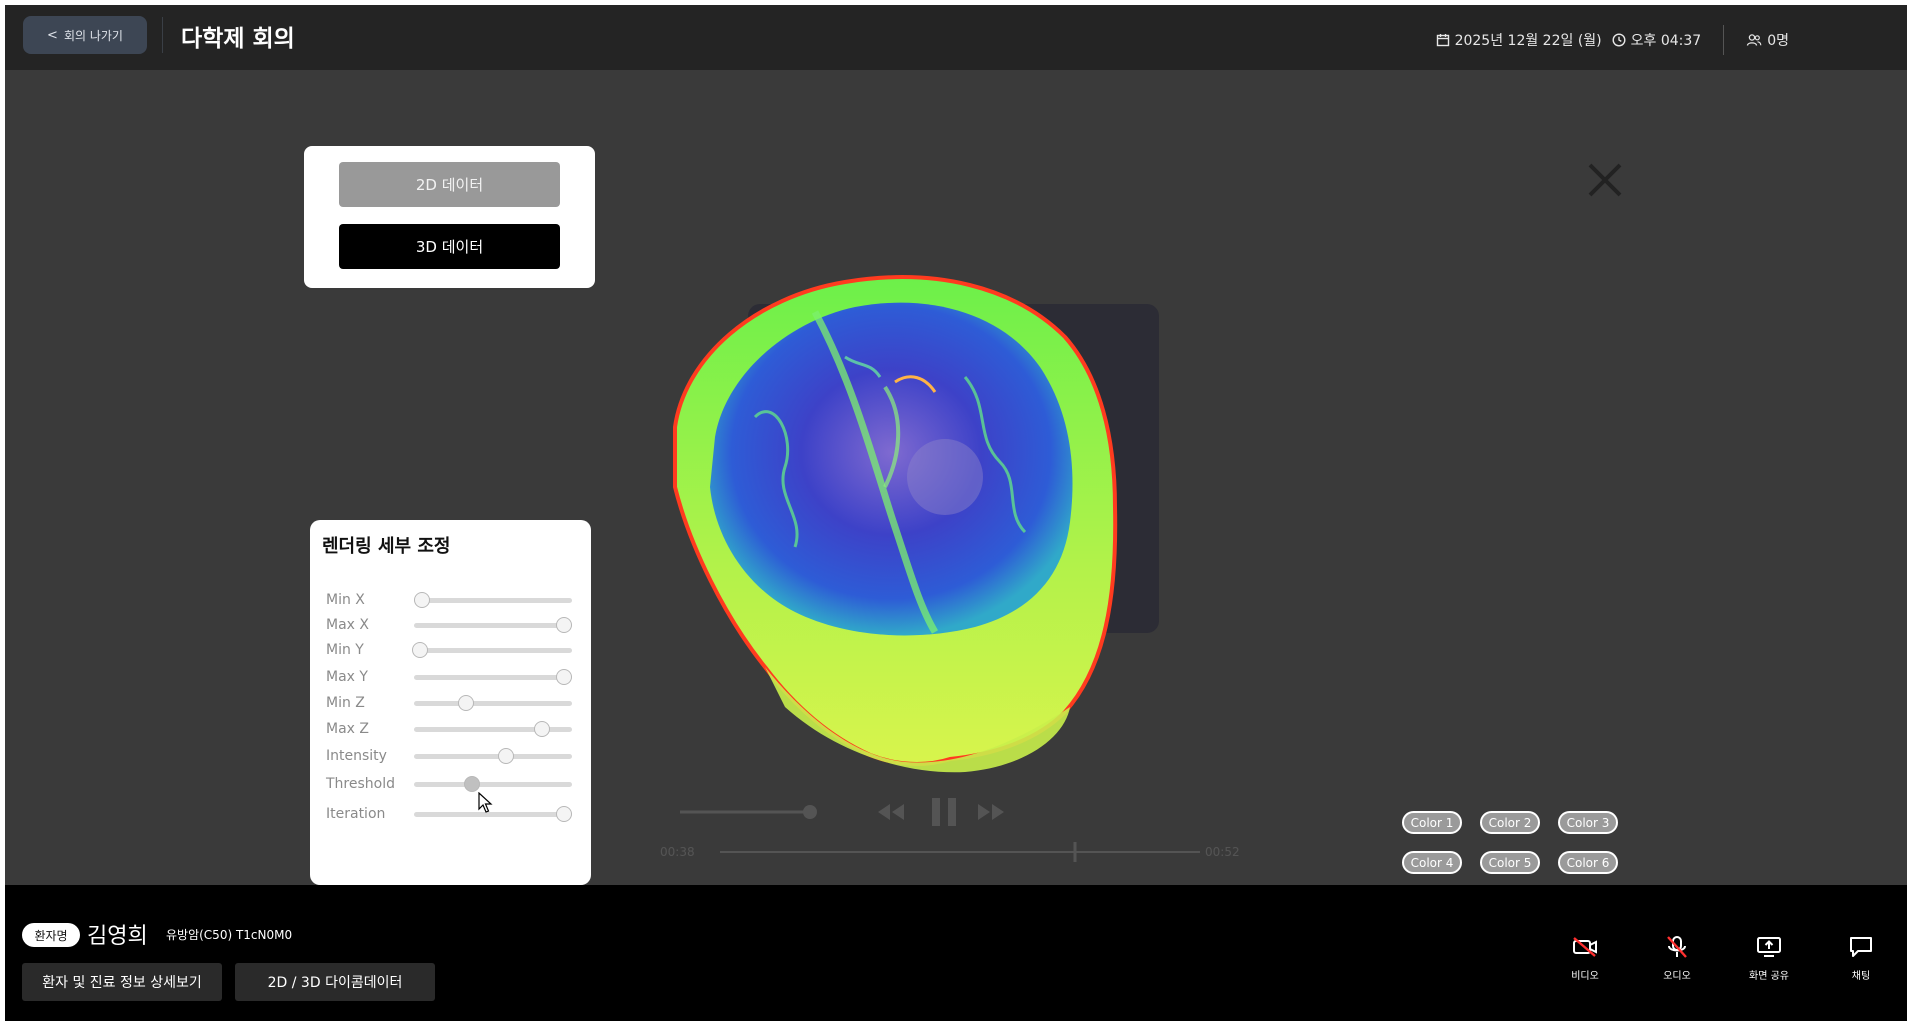  I want to click on audio-button: 오디오, so click(1677, 965).